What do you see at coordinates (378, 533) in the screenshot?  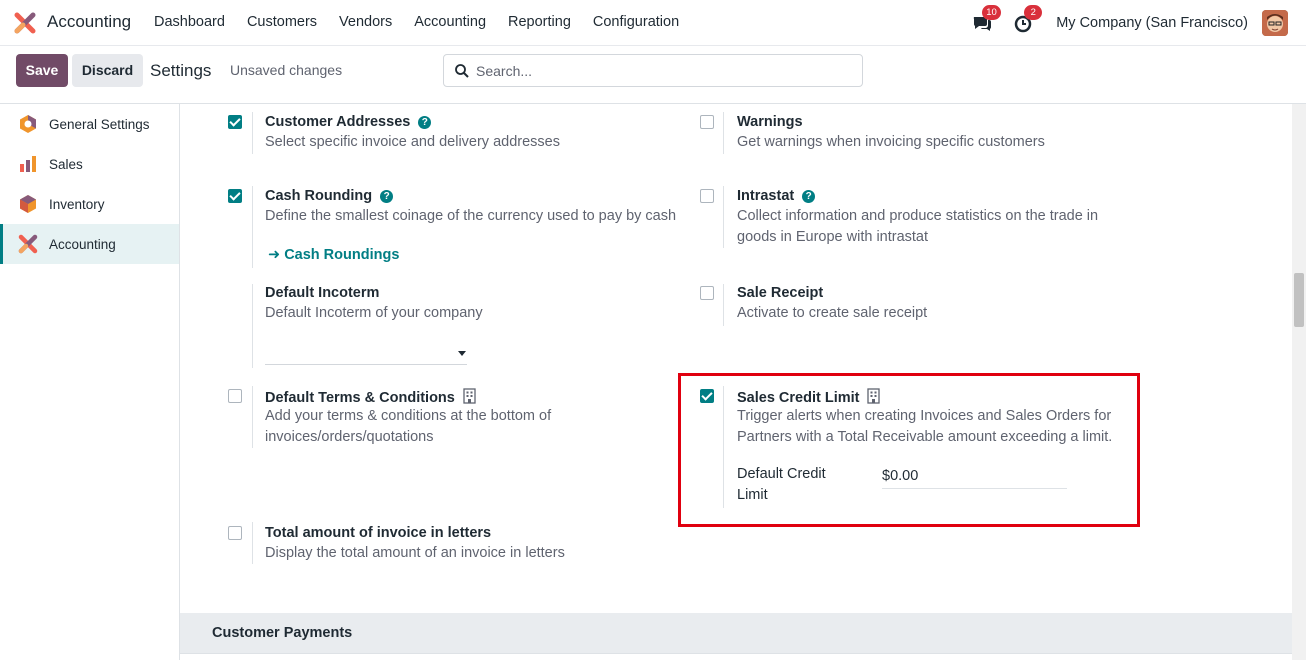 I see `invoice-letters-title: Total amount of invoice in letters` at bounding box center [378, 533].